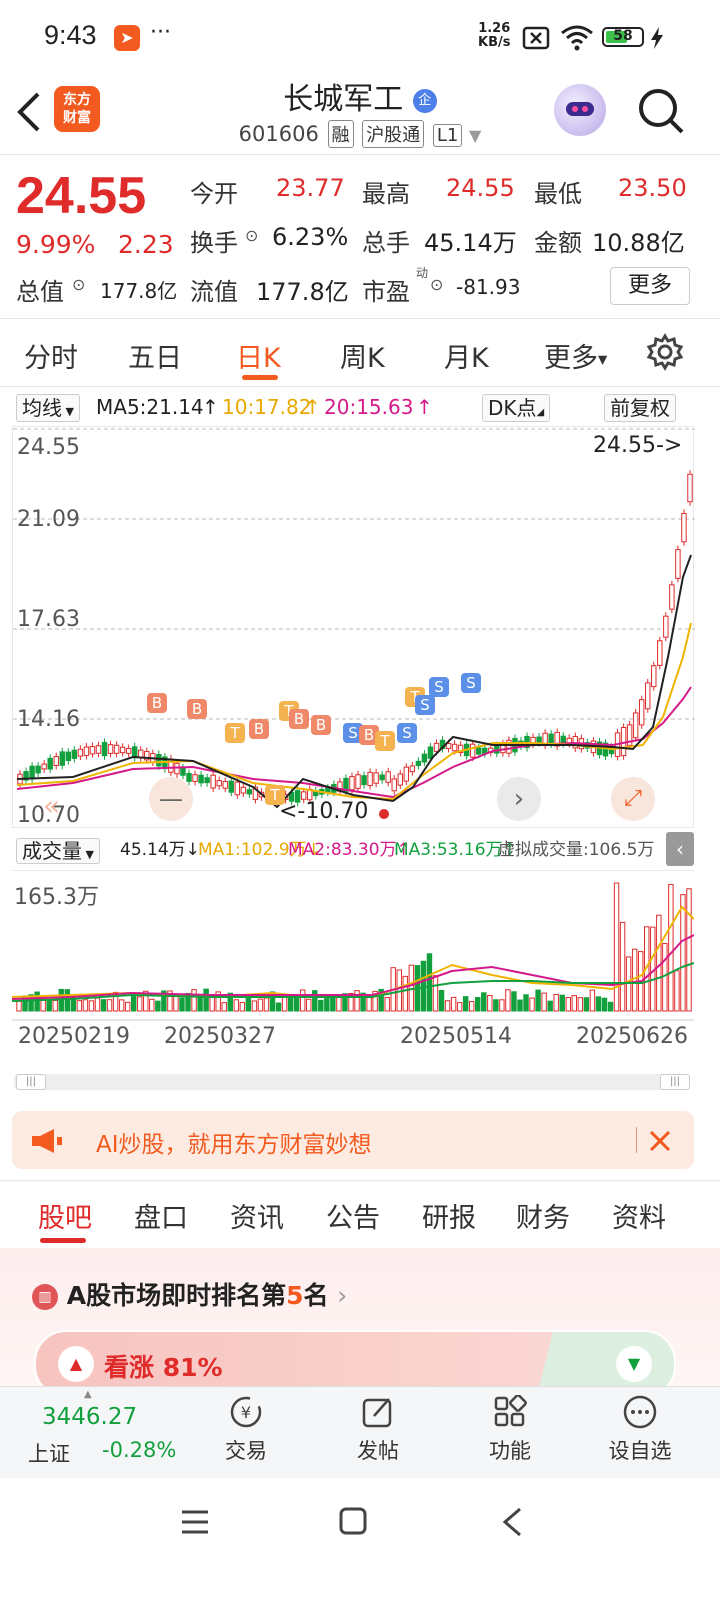 The image size is (720, 1600). Describe the element at coordinates (139, 1450) in the screenshot. I see `index-change: -0.28%` at that location.